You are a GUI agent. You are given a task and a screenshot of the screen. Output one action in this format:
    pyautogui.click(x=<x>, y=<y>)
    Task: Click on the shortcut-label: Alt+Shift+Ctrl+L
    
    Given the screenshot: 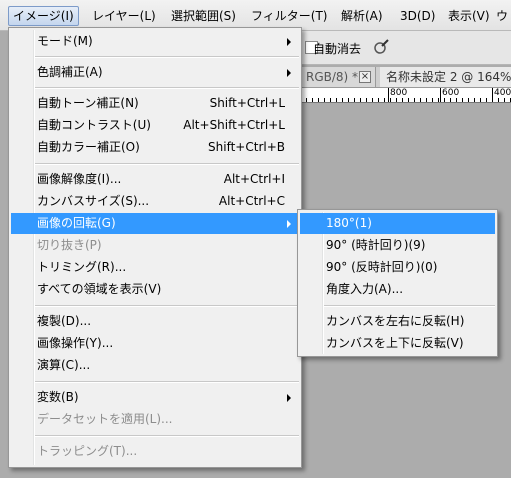 What is the action you would take?
    pyautogui.click(x=234, y=125)
    